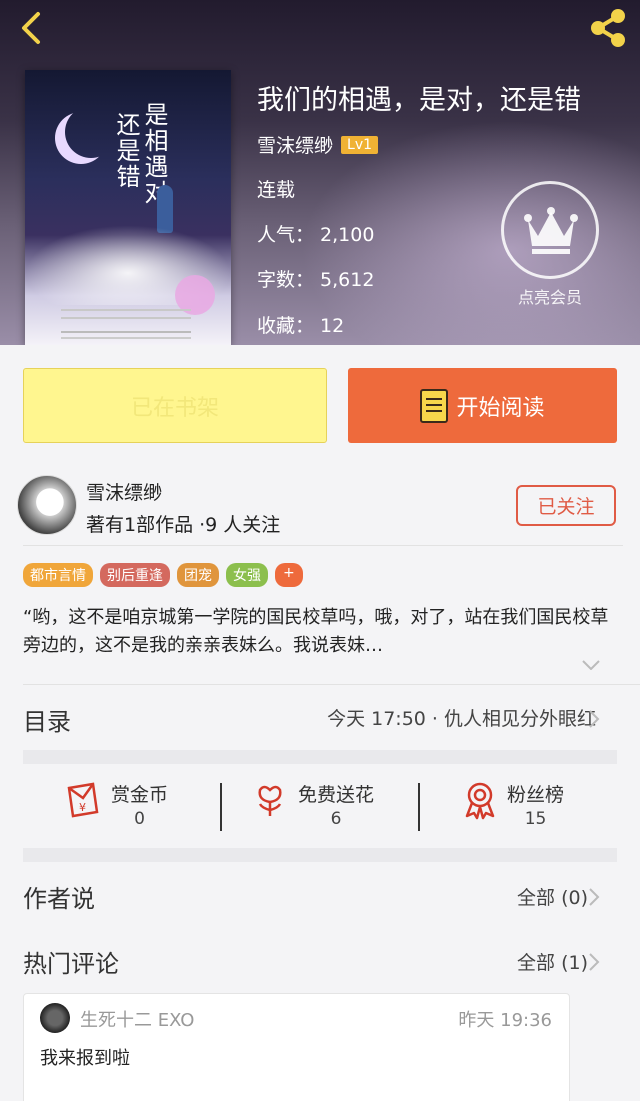  Describe the element at coordinates (535, 819) in the screenshot. I see `fan-ranking-value: 15` at that location.